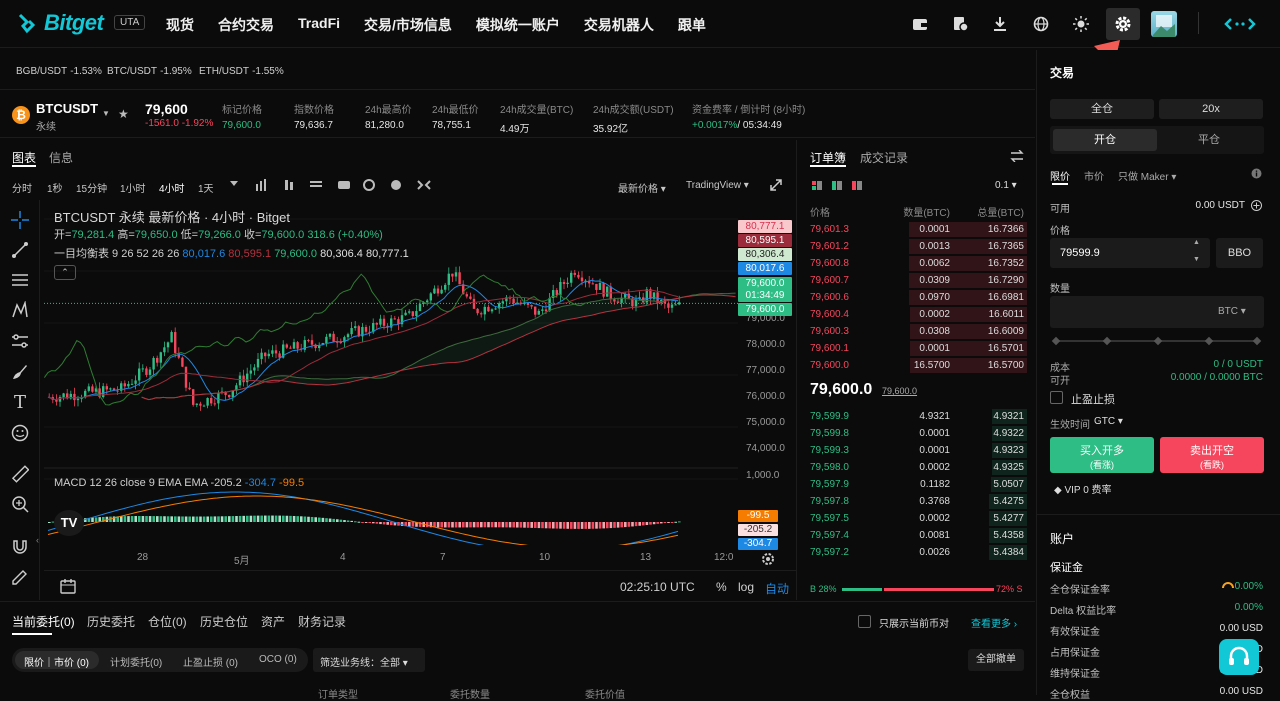 The image size is (1280, 701). I want to click on connect-dots-icon, so click(1240, 24).